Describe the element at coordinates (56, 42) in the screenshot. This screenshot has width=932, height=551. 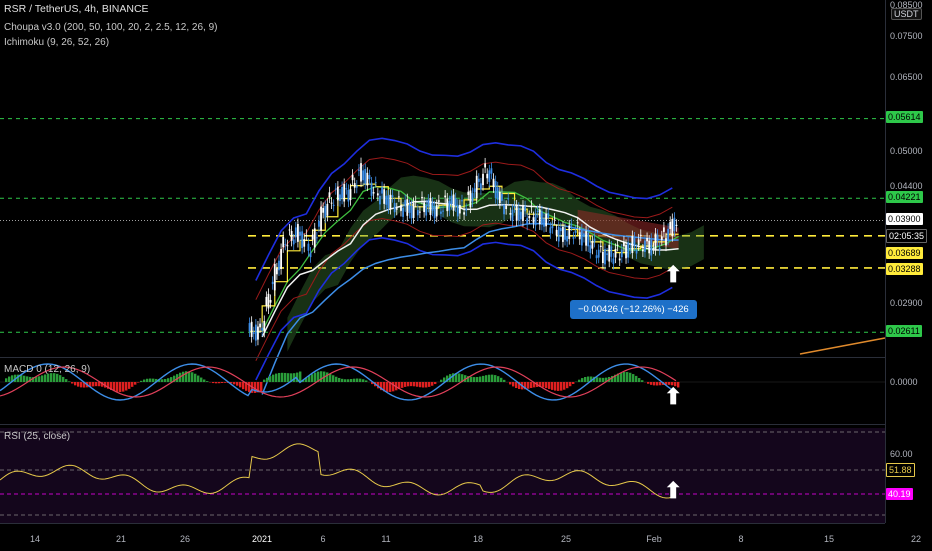
I see `ichimoku-indicator-label: Ichimoku (9, 26, 52, 26)` at that location.